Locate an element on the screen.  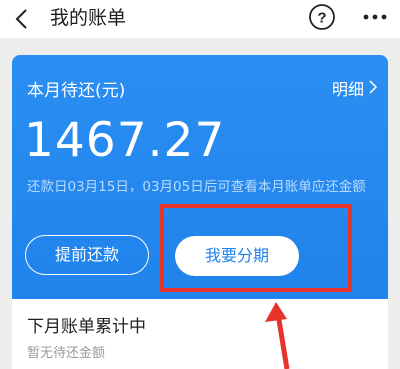
chevron-right-icon is located at coordinates (373, 87).